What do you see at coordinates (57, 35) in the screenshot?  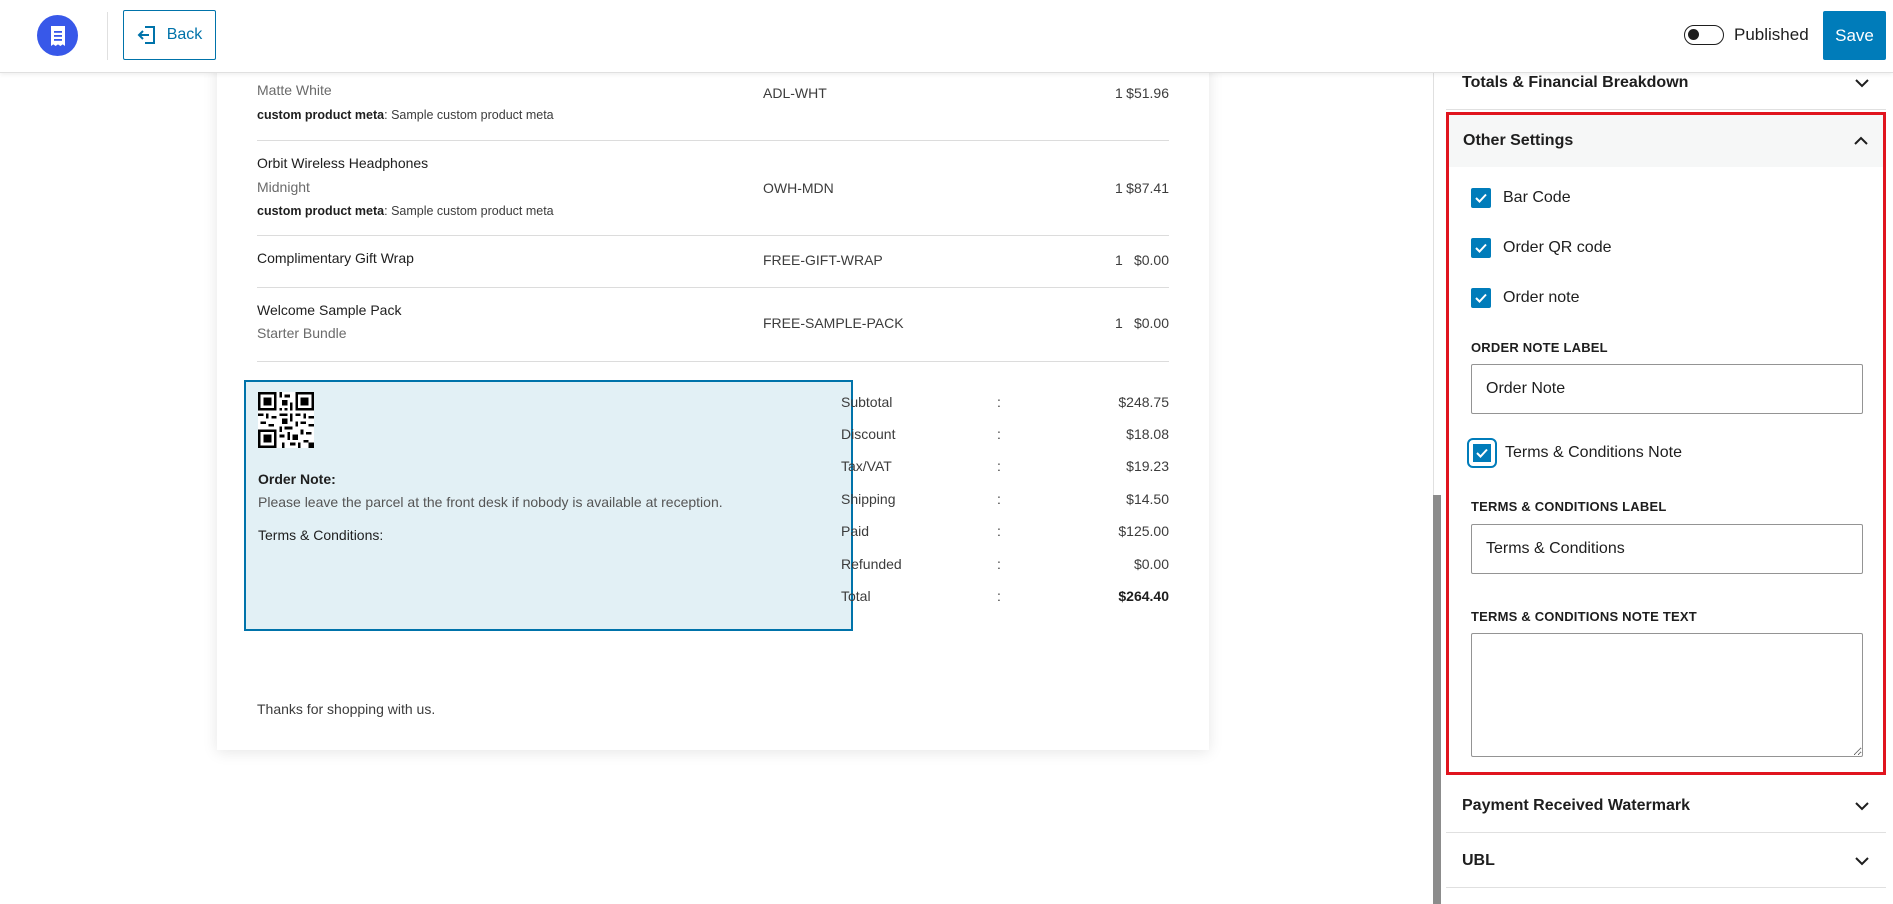 I see `app-logo-icon` at bounding box center [57, 35].